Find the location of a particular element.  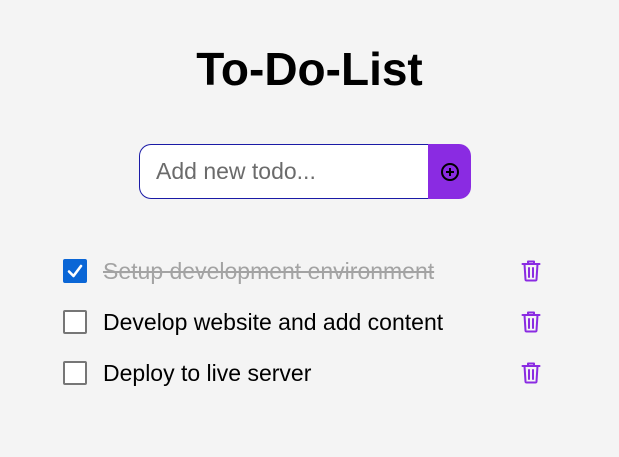

add-todo-form is located at coordinates (305, 171).